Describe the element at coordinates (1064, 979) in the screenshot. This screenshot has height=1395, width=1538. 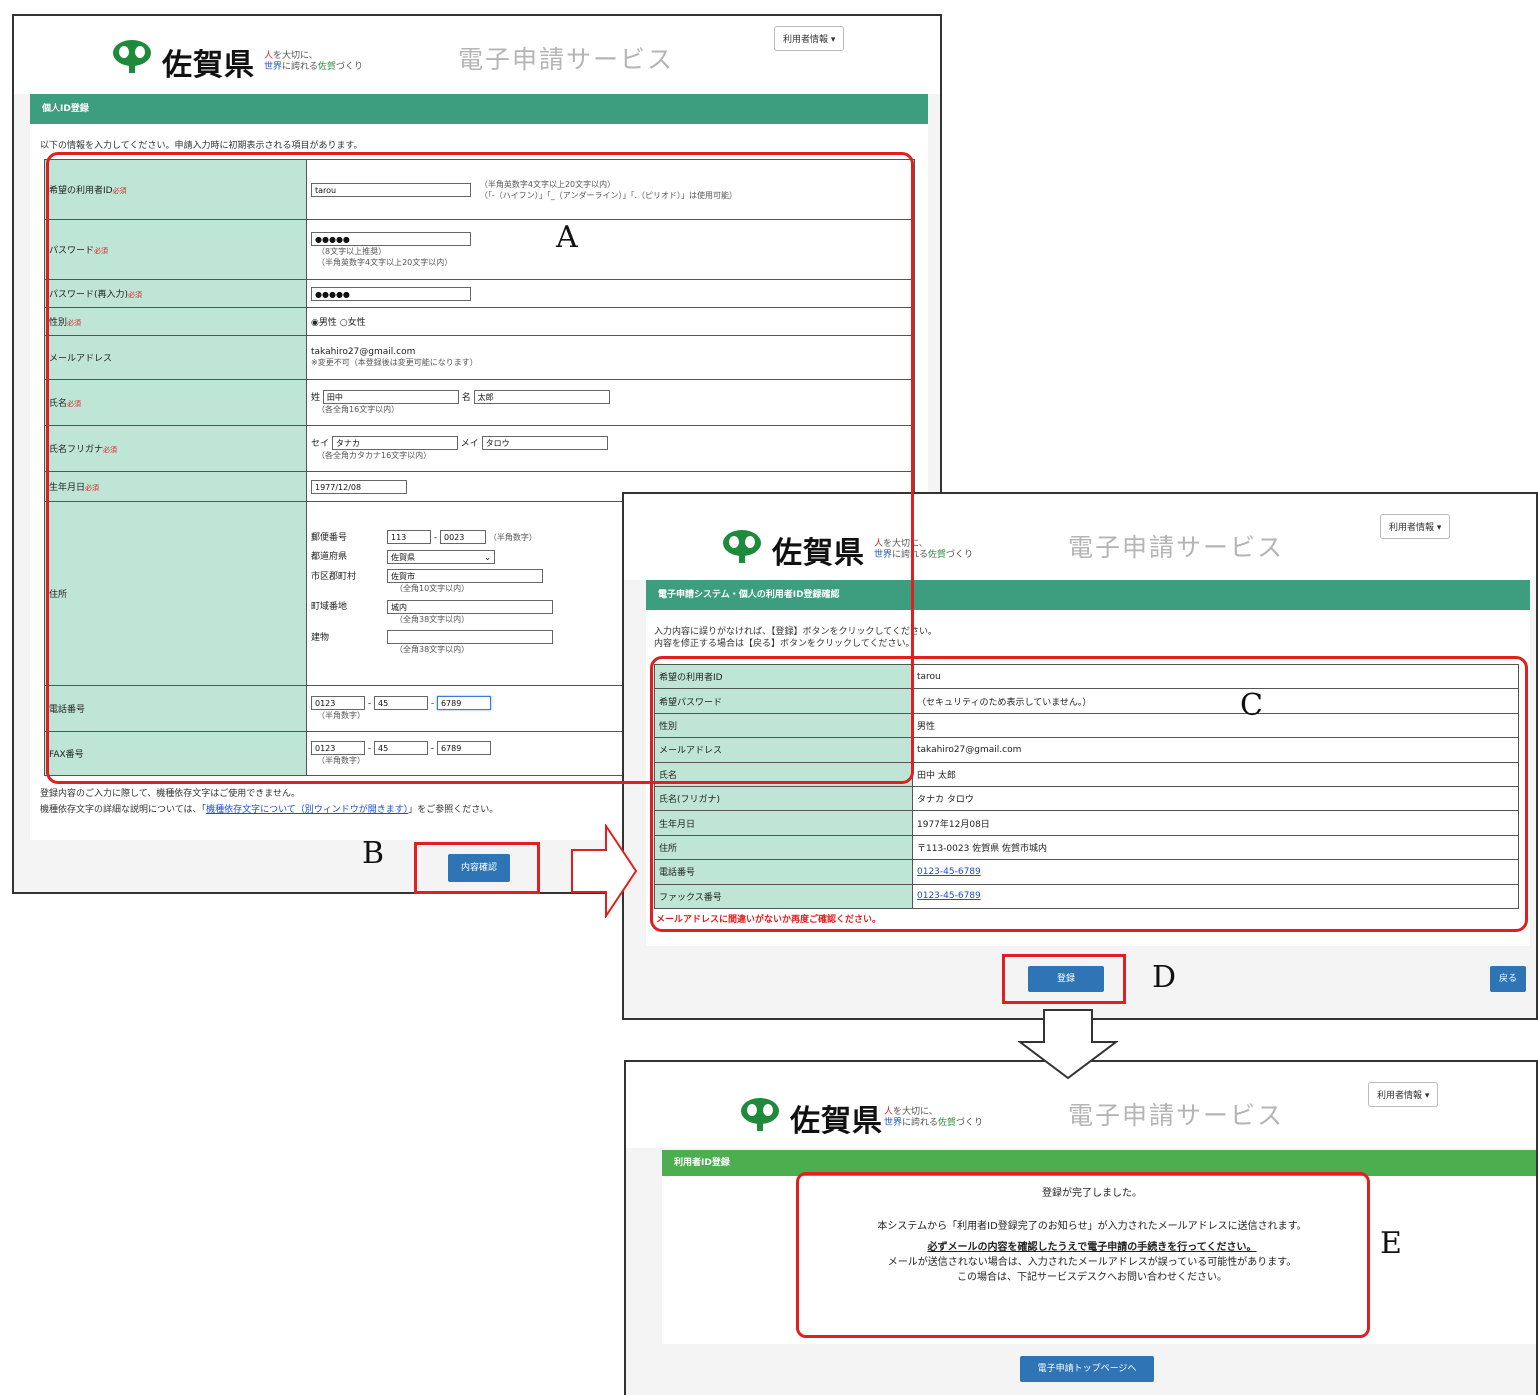
I see `highlight-box-d` at that location.